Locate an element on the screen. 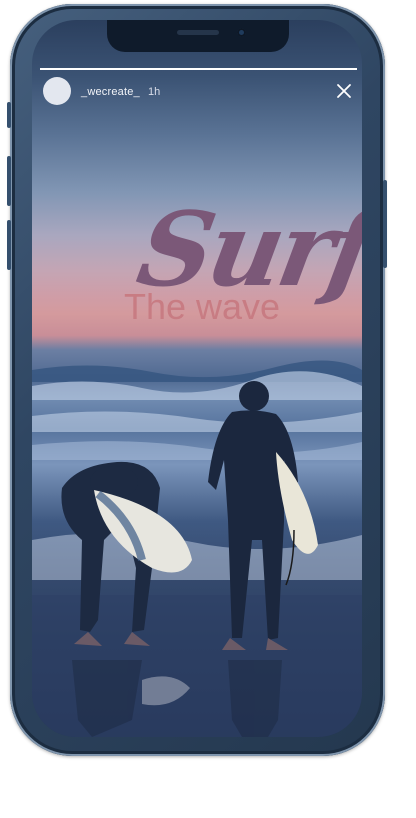 The image size is (416, 818). volume-up-button is located at coordinates (9, 181).